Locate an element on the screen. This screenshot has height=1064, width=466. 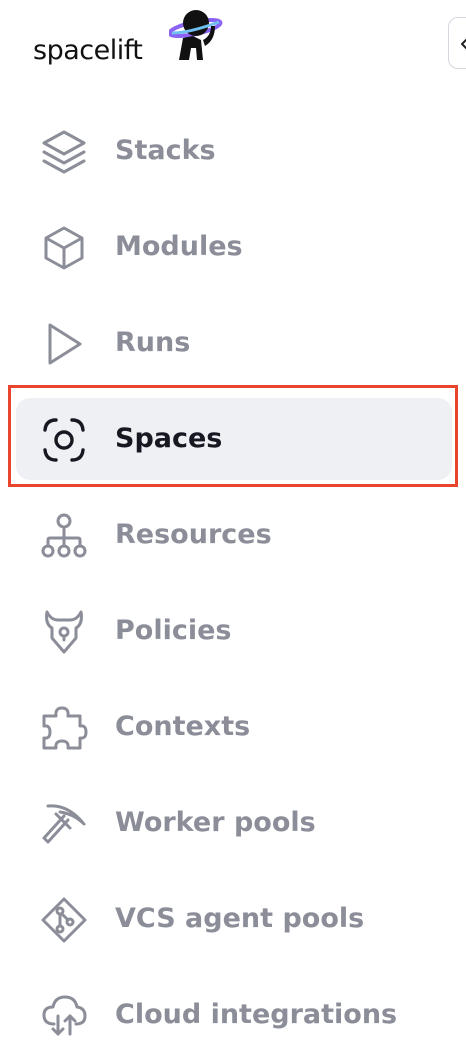
spacelift-logo: spacelift is located at coordinates (133, 41).